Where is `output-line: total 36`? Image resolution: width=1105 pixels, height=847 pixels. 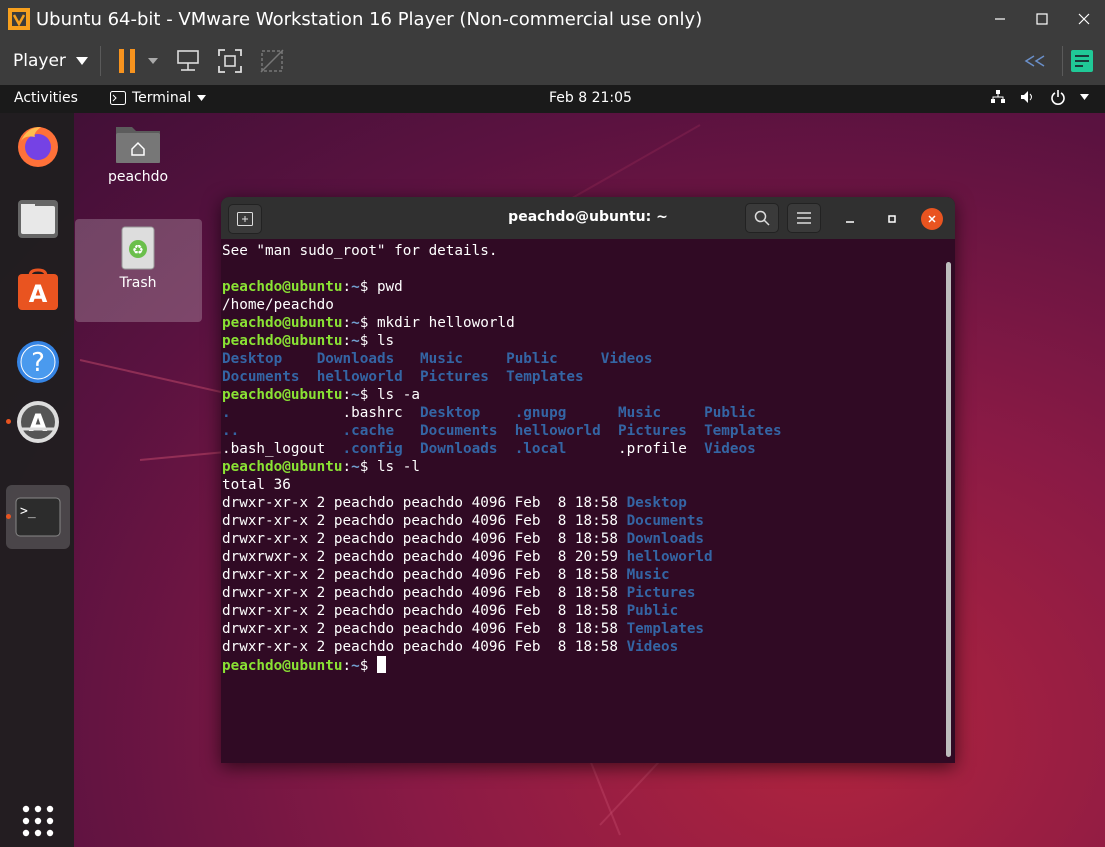
output-line: total 36 is located at coordinates (582, 485).